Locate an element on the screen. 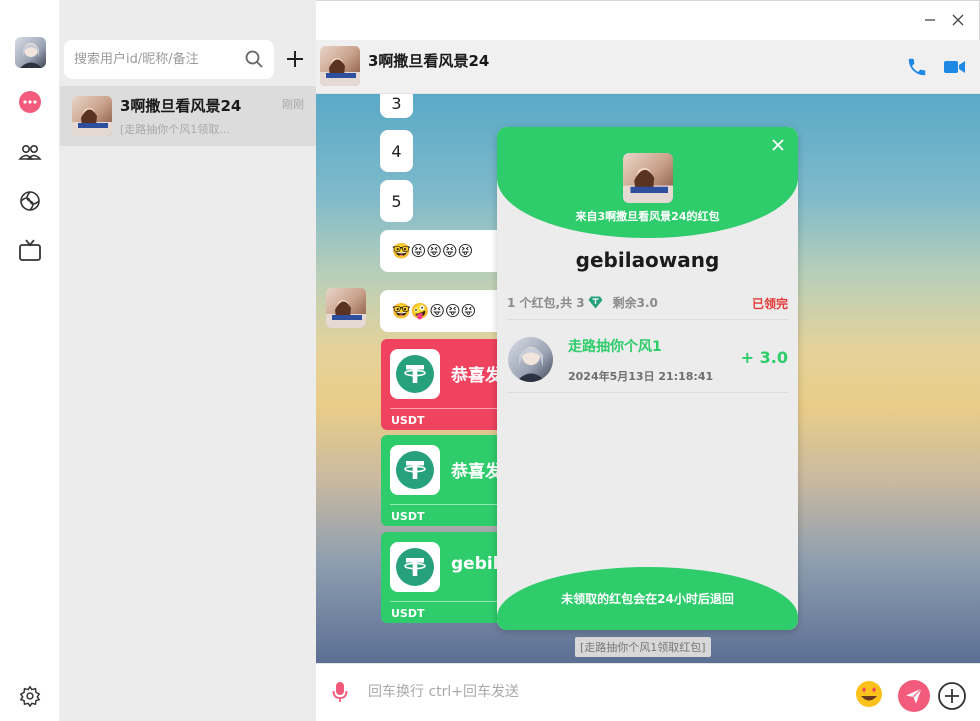 The width and height of the screenshot is (980, 721). tv-icon is located at coordinates (30, 251).